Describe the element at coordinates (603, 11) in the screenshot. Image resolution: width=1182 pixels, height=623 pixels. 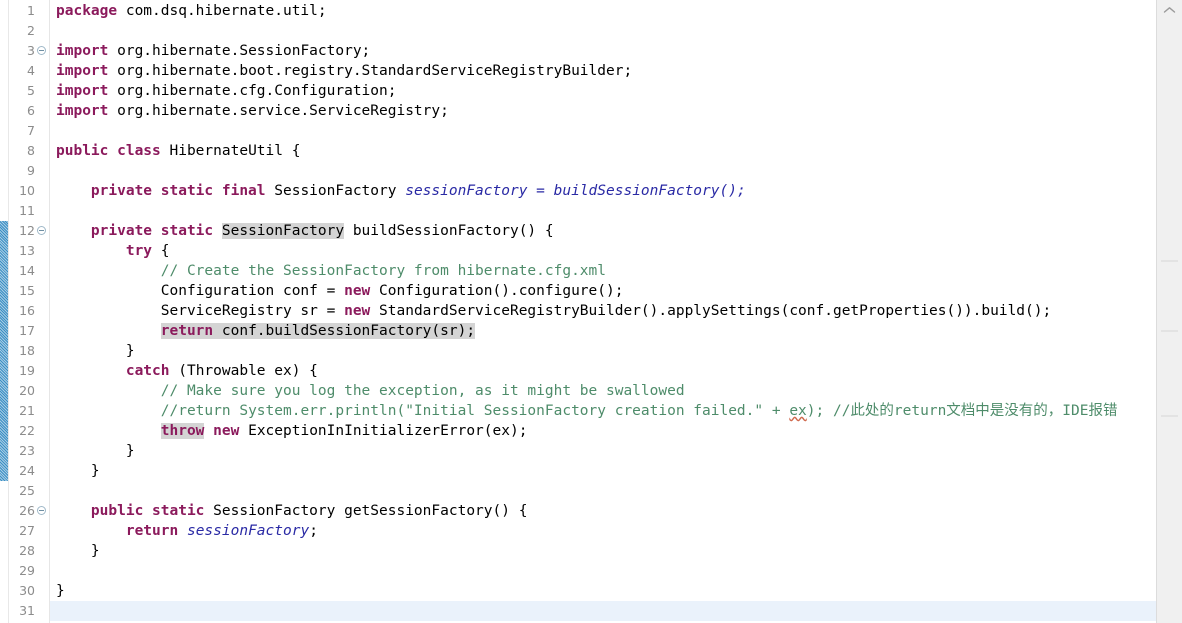
I see `code-line: package com.dsq.hibernate.util;` at that location.